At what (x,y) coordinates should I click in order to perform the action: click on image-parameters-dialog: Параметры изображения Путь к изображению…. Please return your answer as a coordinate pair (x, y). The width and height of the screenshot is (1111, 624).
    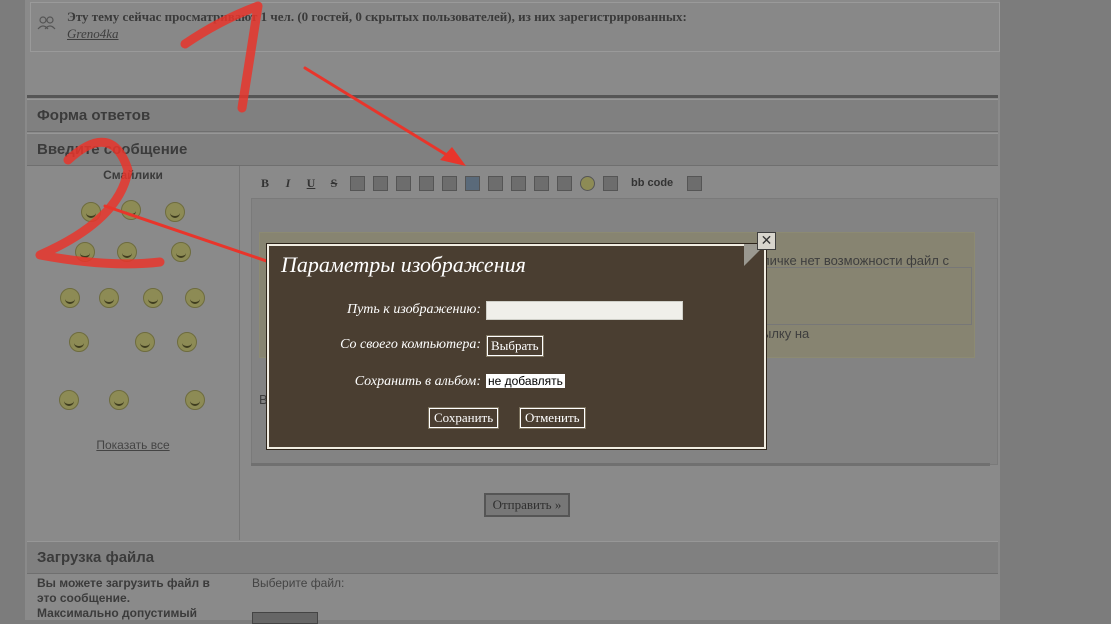
    Looking at the image, I should click on (516, 346).